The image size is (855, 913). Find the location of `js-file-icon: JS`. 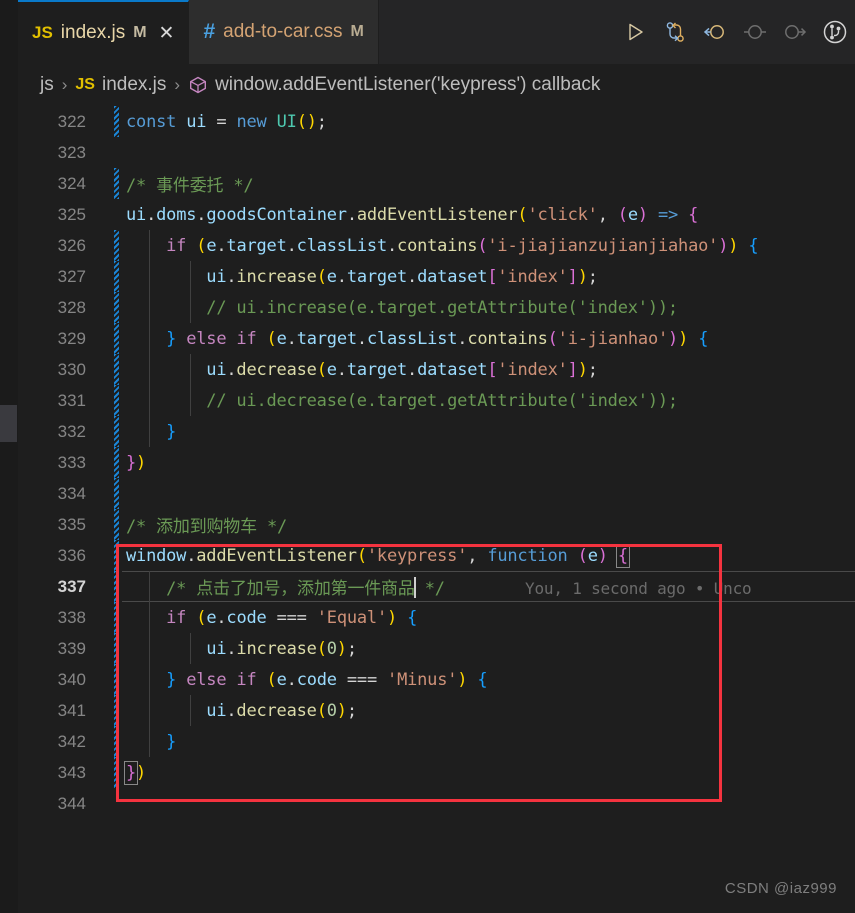

js-file-icon: JS is located at coordinates (42, 32).